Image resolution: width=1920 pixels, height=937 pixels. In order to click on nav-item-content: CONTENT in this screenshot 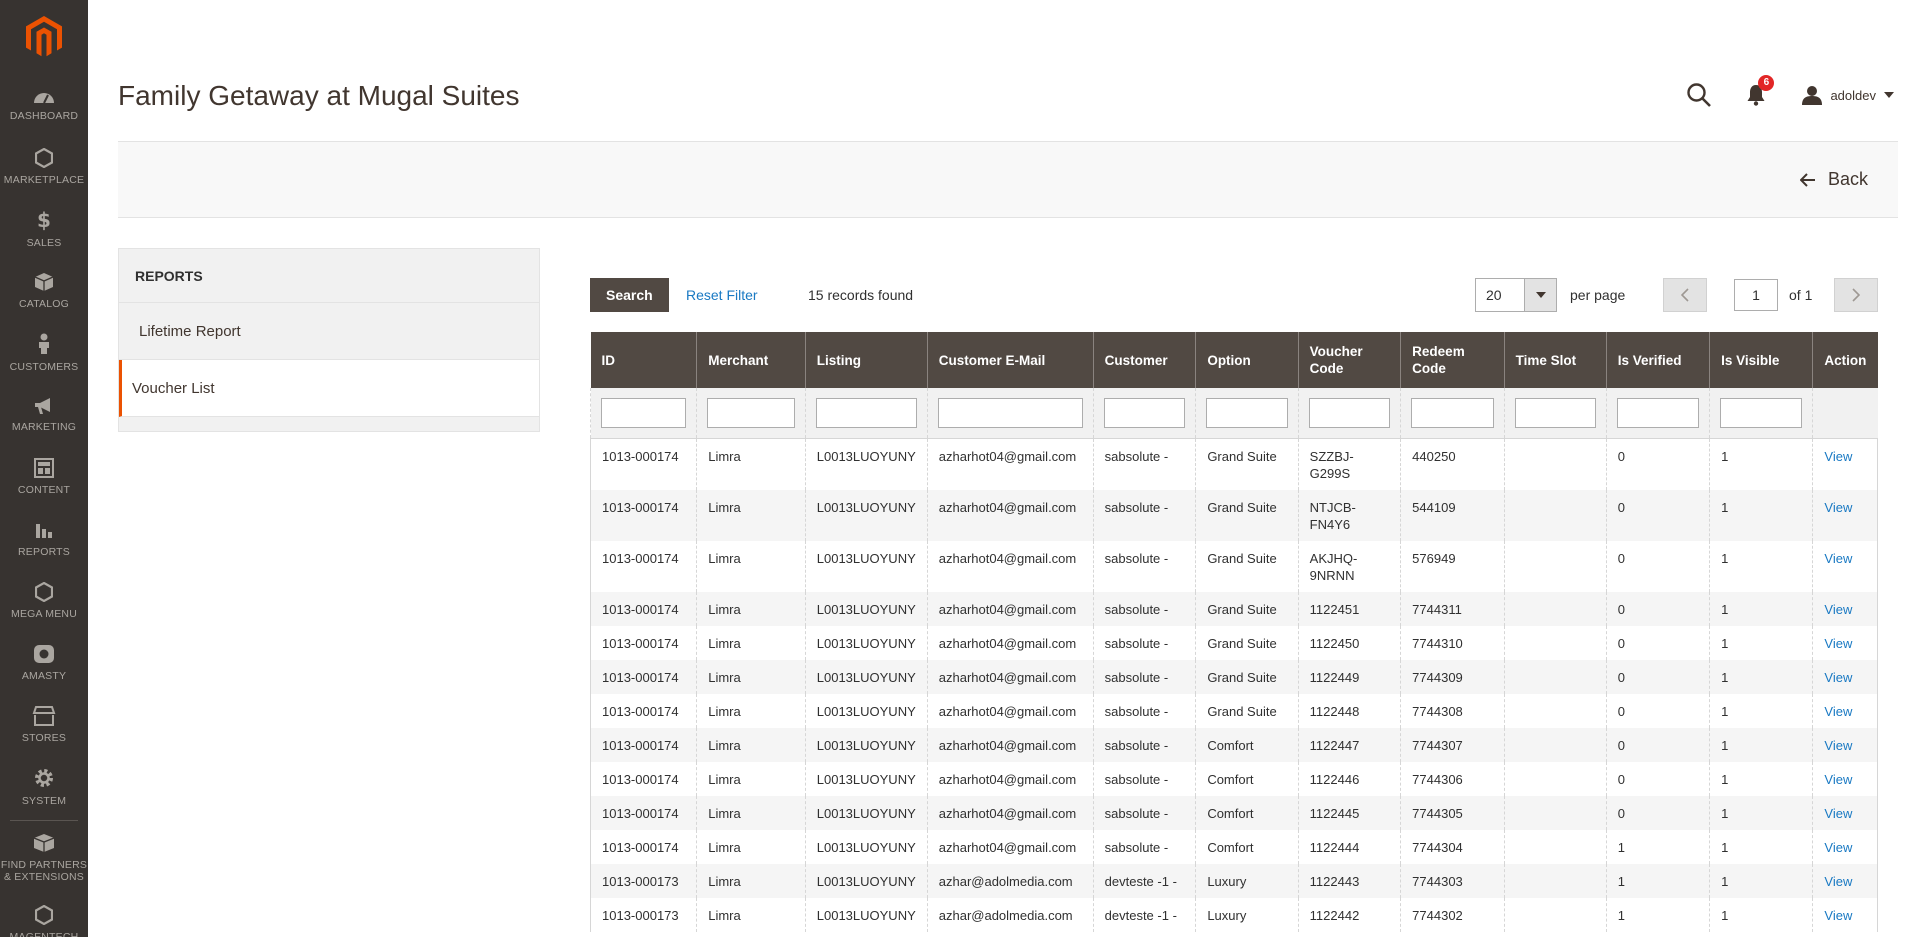, I will do `click(44, 477)`.